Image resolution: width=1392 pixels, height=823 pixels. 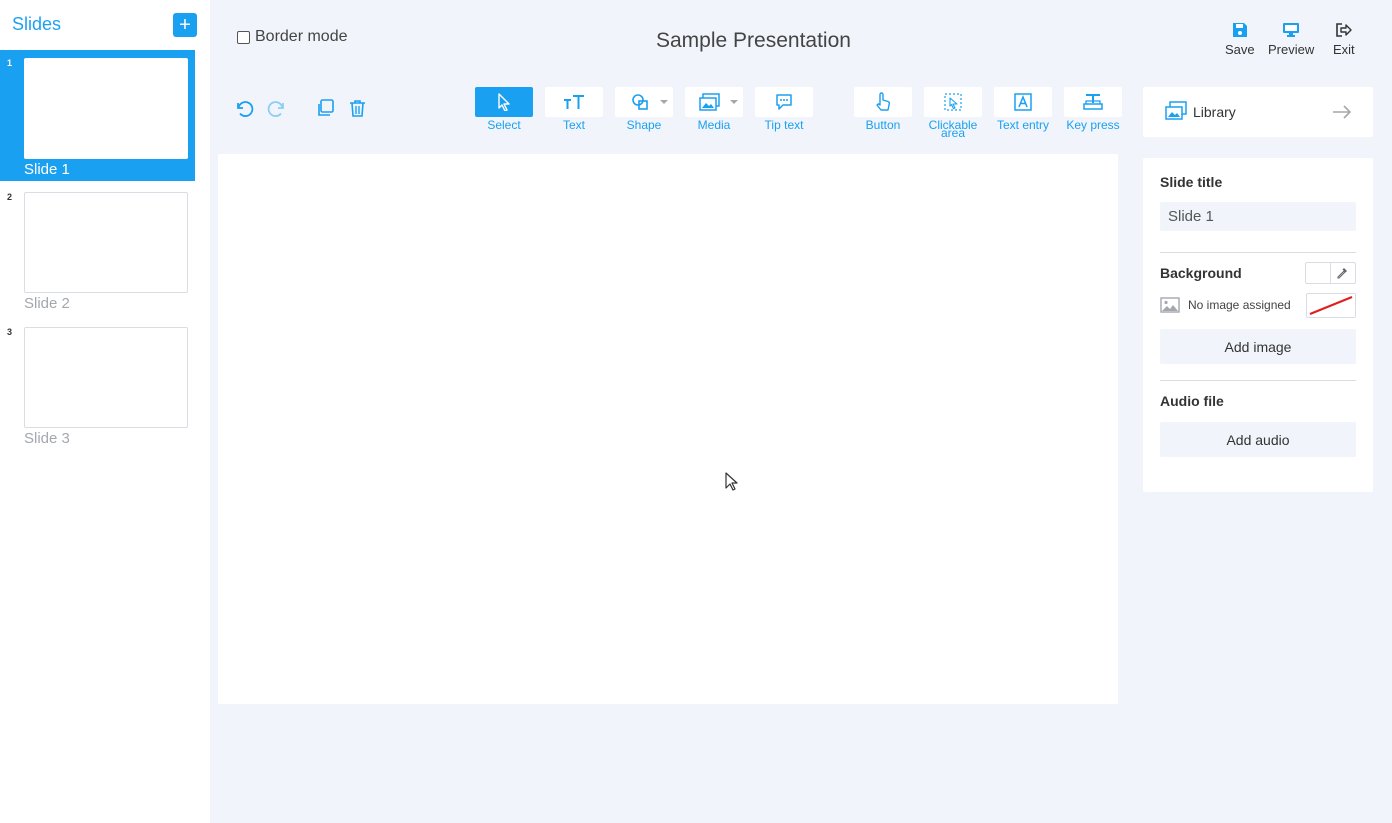 I want to click on eyedropper-icon, so click(x=1342, y=273).